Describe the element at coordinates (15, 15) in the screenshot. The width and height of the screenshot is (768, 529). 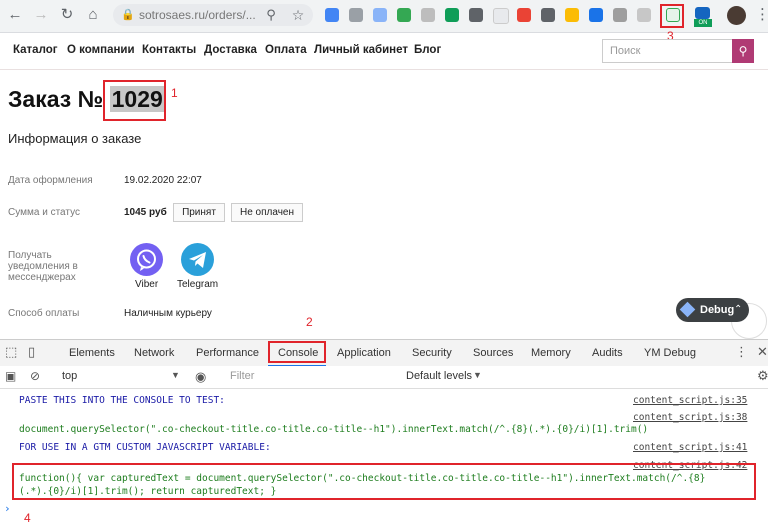
I see `back-icon: ←` at that location.